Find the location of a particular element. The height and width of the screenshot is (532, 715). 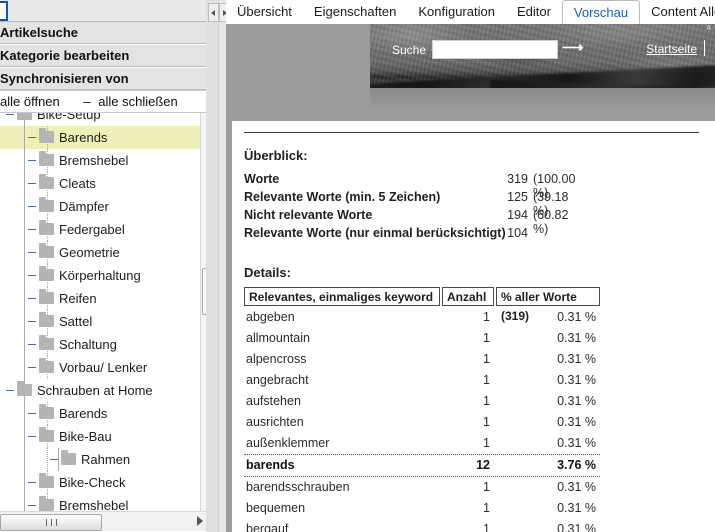

keyword-cell: allmountain is located at coordinates (278, 338).